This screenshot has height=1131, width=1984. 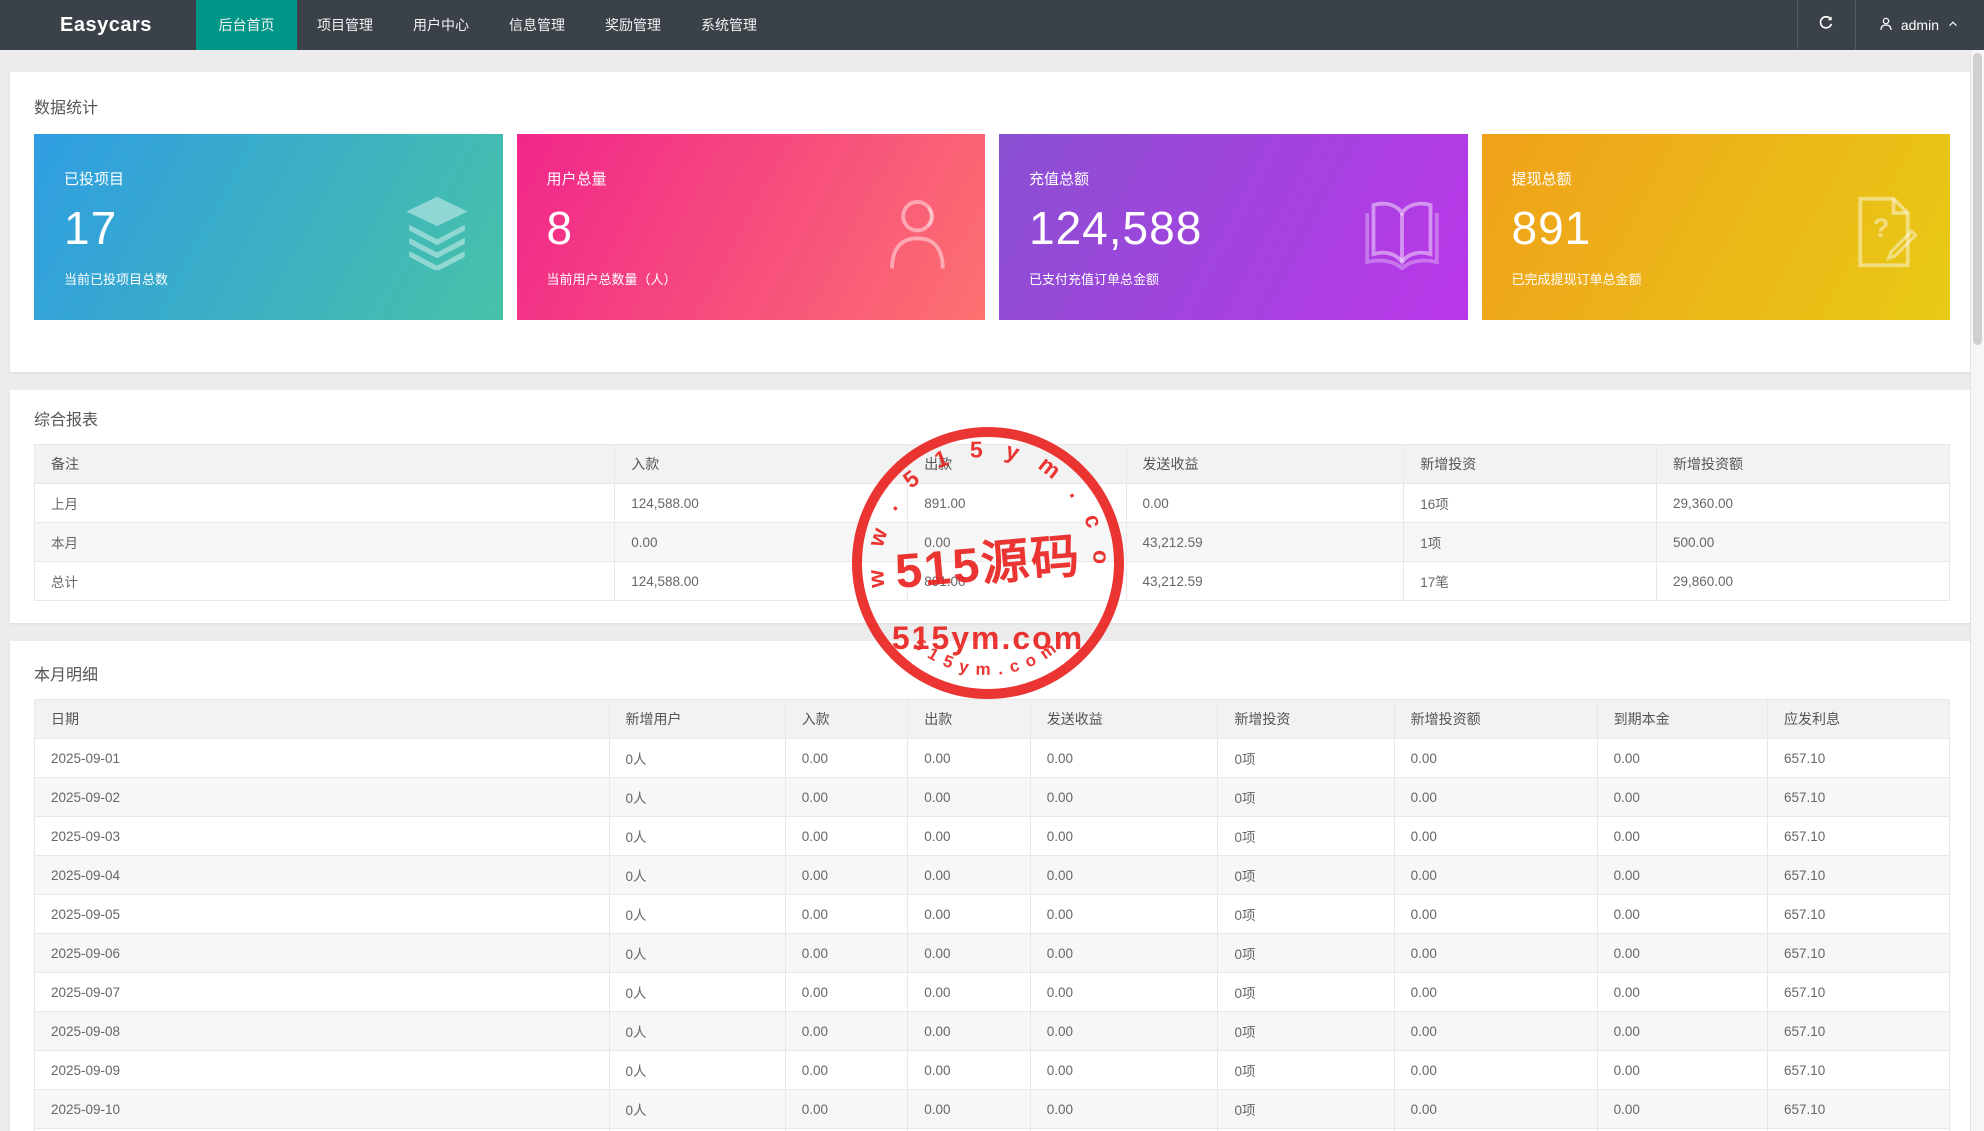 What do you see at coordinates (322, 1109) in the screenshot?
I see `table-cell: 2025-09-10` at bounding box center [322, 1109].